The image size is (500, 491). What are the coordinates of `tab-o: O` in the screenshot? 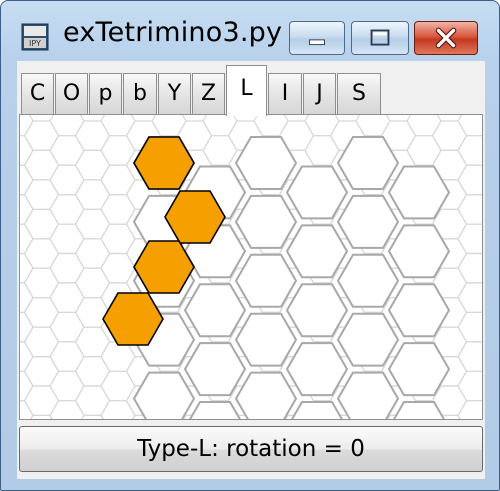 It's located at (71, 94).